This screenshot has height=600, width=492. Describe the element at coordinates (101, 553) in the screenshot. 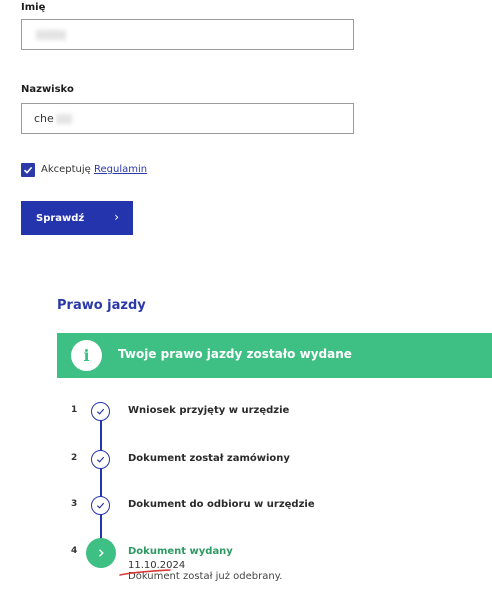

I see `chevron-right-icon` at that location.